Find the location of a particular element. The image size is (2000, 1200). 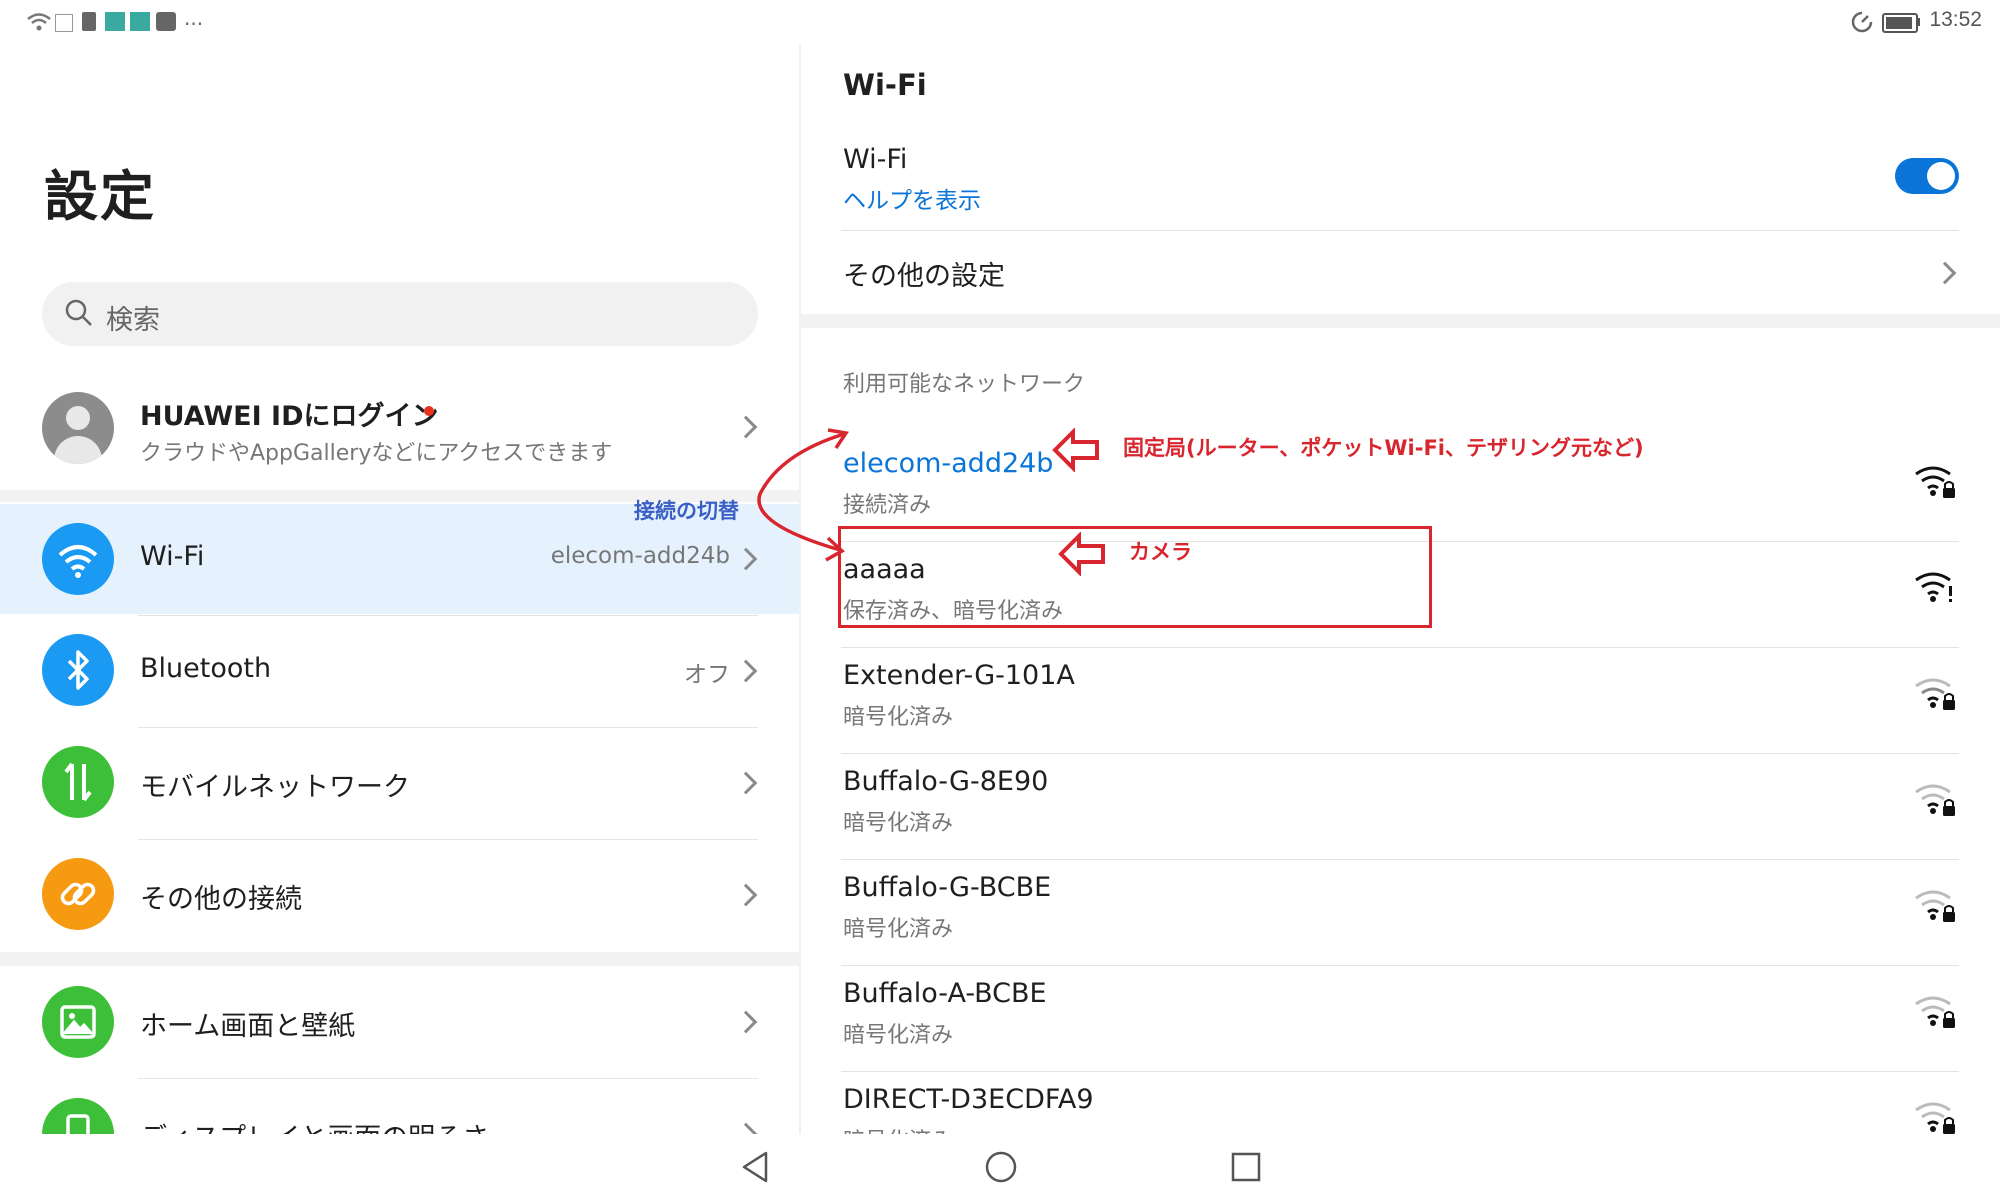

help-link: ヘルプを表示 is located at coordinates (912, 198).